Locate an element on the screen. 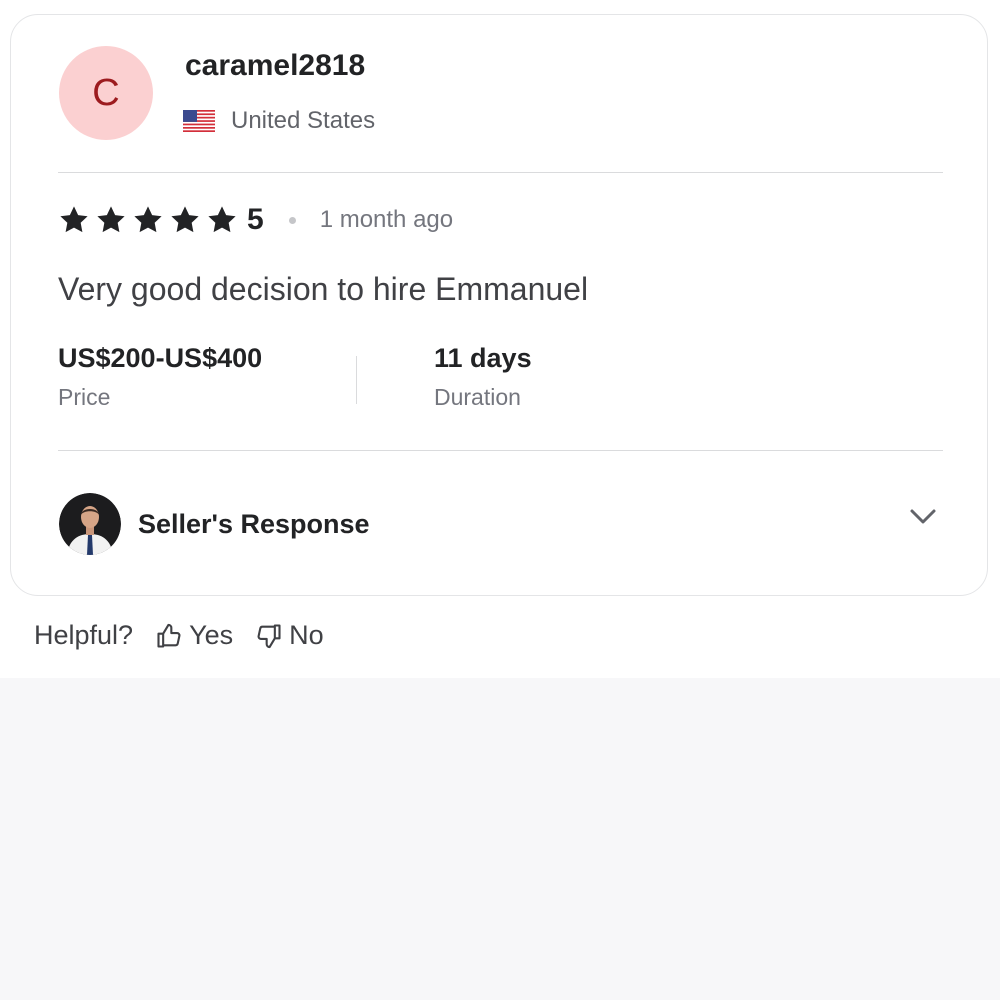  rating-row: 5 1 month ago is located at coordinates (255, 220).